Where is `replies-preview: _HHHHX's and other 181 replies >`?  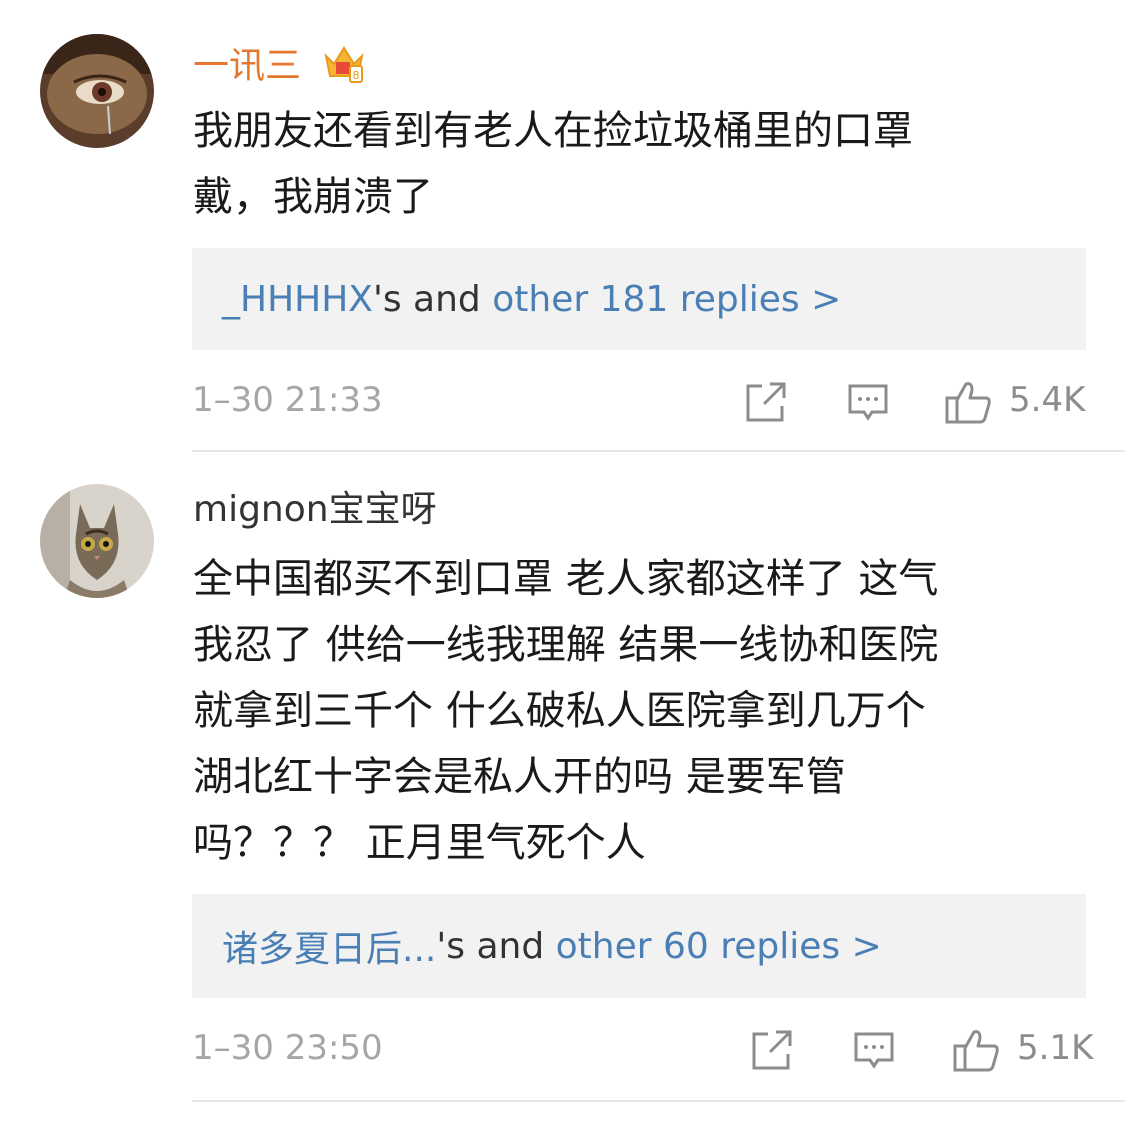
replies-preview: _HHHHX's and other 181 replies > is located at coordinates (639, 299).